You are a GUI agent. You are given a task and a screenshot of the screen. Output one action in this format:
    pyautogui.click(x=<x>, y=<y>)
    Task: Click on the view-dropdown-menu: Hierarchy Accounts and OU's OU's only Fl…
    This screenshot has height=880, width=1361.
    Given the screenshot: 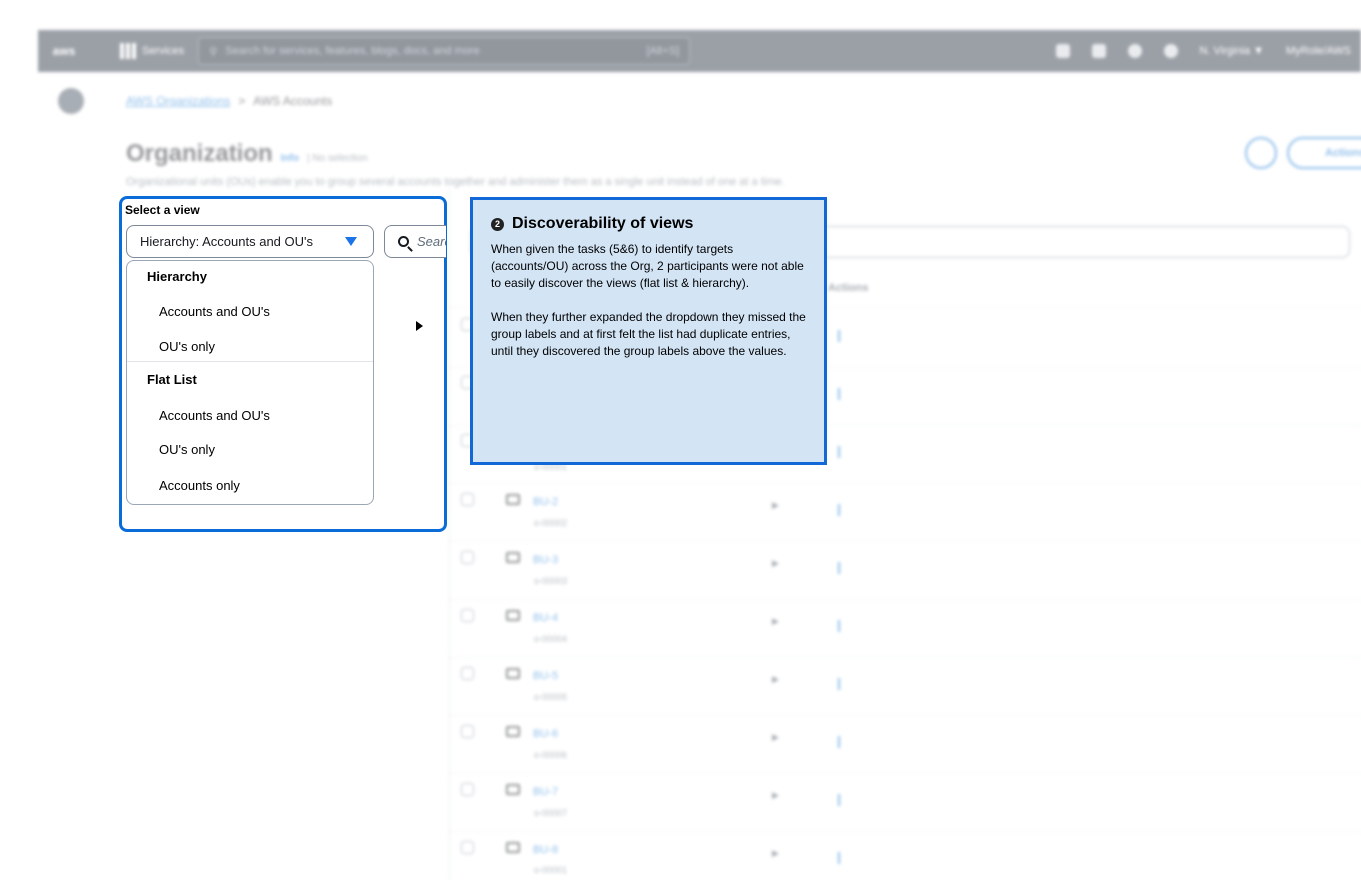 What is the action you would take?
    pyautogui.click(x=250, y=382)
    